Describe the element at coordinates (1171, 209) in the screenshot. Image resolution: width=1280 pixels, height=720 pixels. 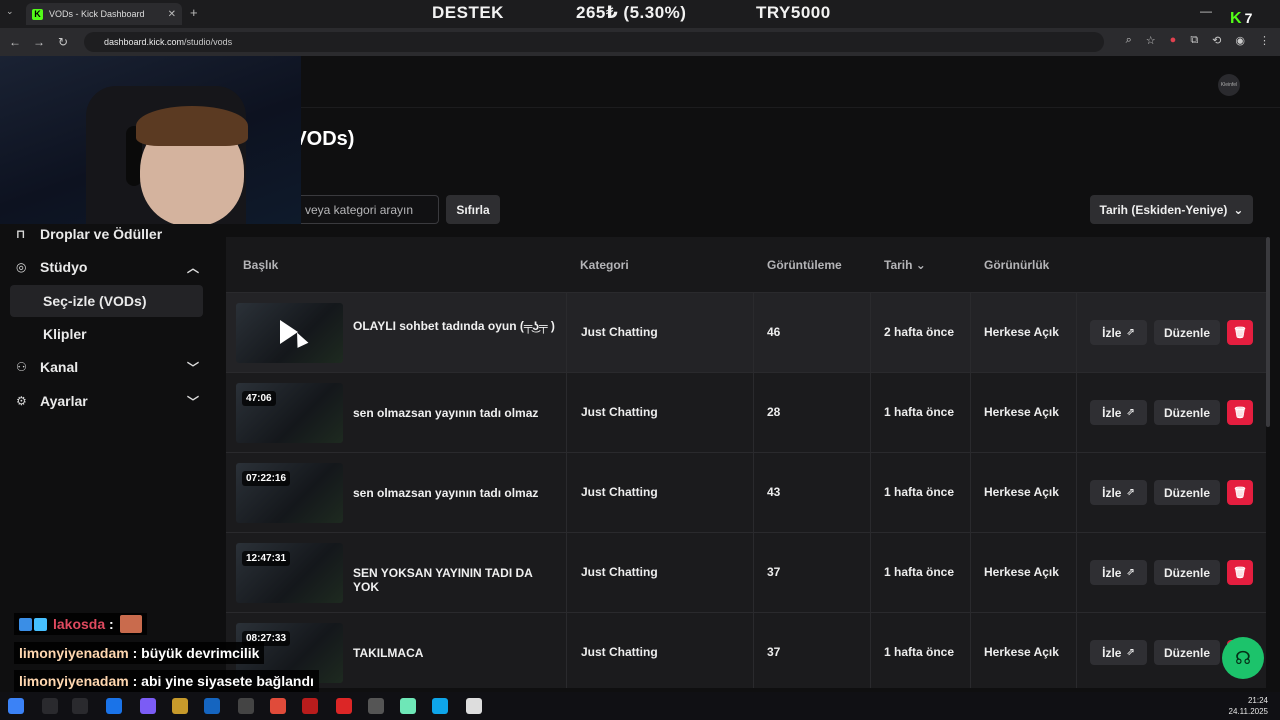
I see `sort-dropdown: Tarih (Eskiden-Yeniye) ⌄` at that location.